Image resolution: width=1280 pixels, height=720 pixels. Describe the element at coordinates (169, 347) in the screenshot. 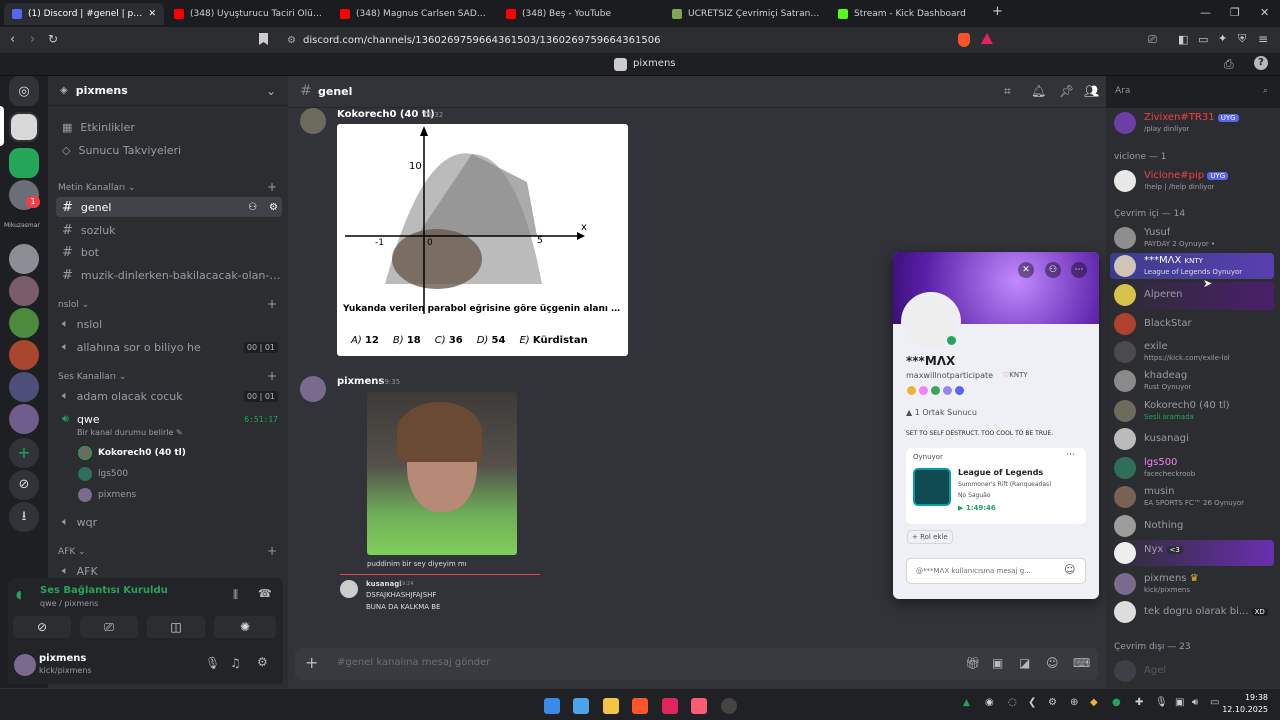

I see `voice-channel-allahina: 🔈︎ allahına sor o biliyo he 00 | 01` at that location.